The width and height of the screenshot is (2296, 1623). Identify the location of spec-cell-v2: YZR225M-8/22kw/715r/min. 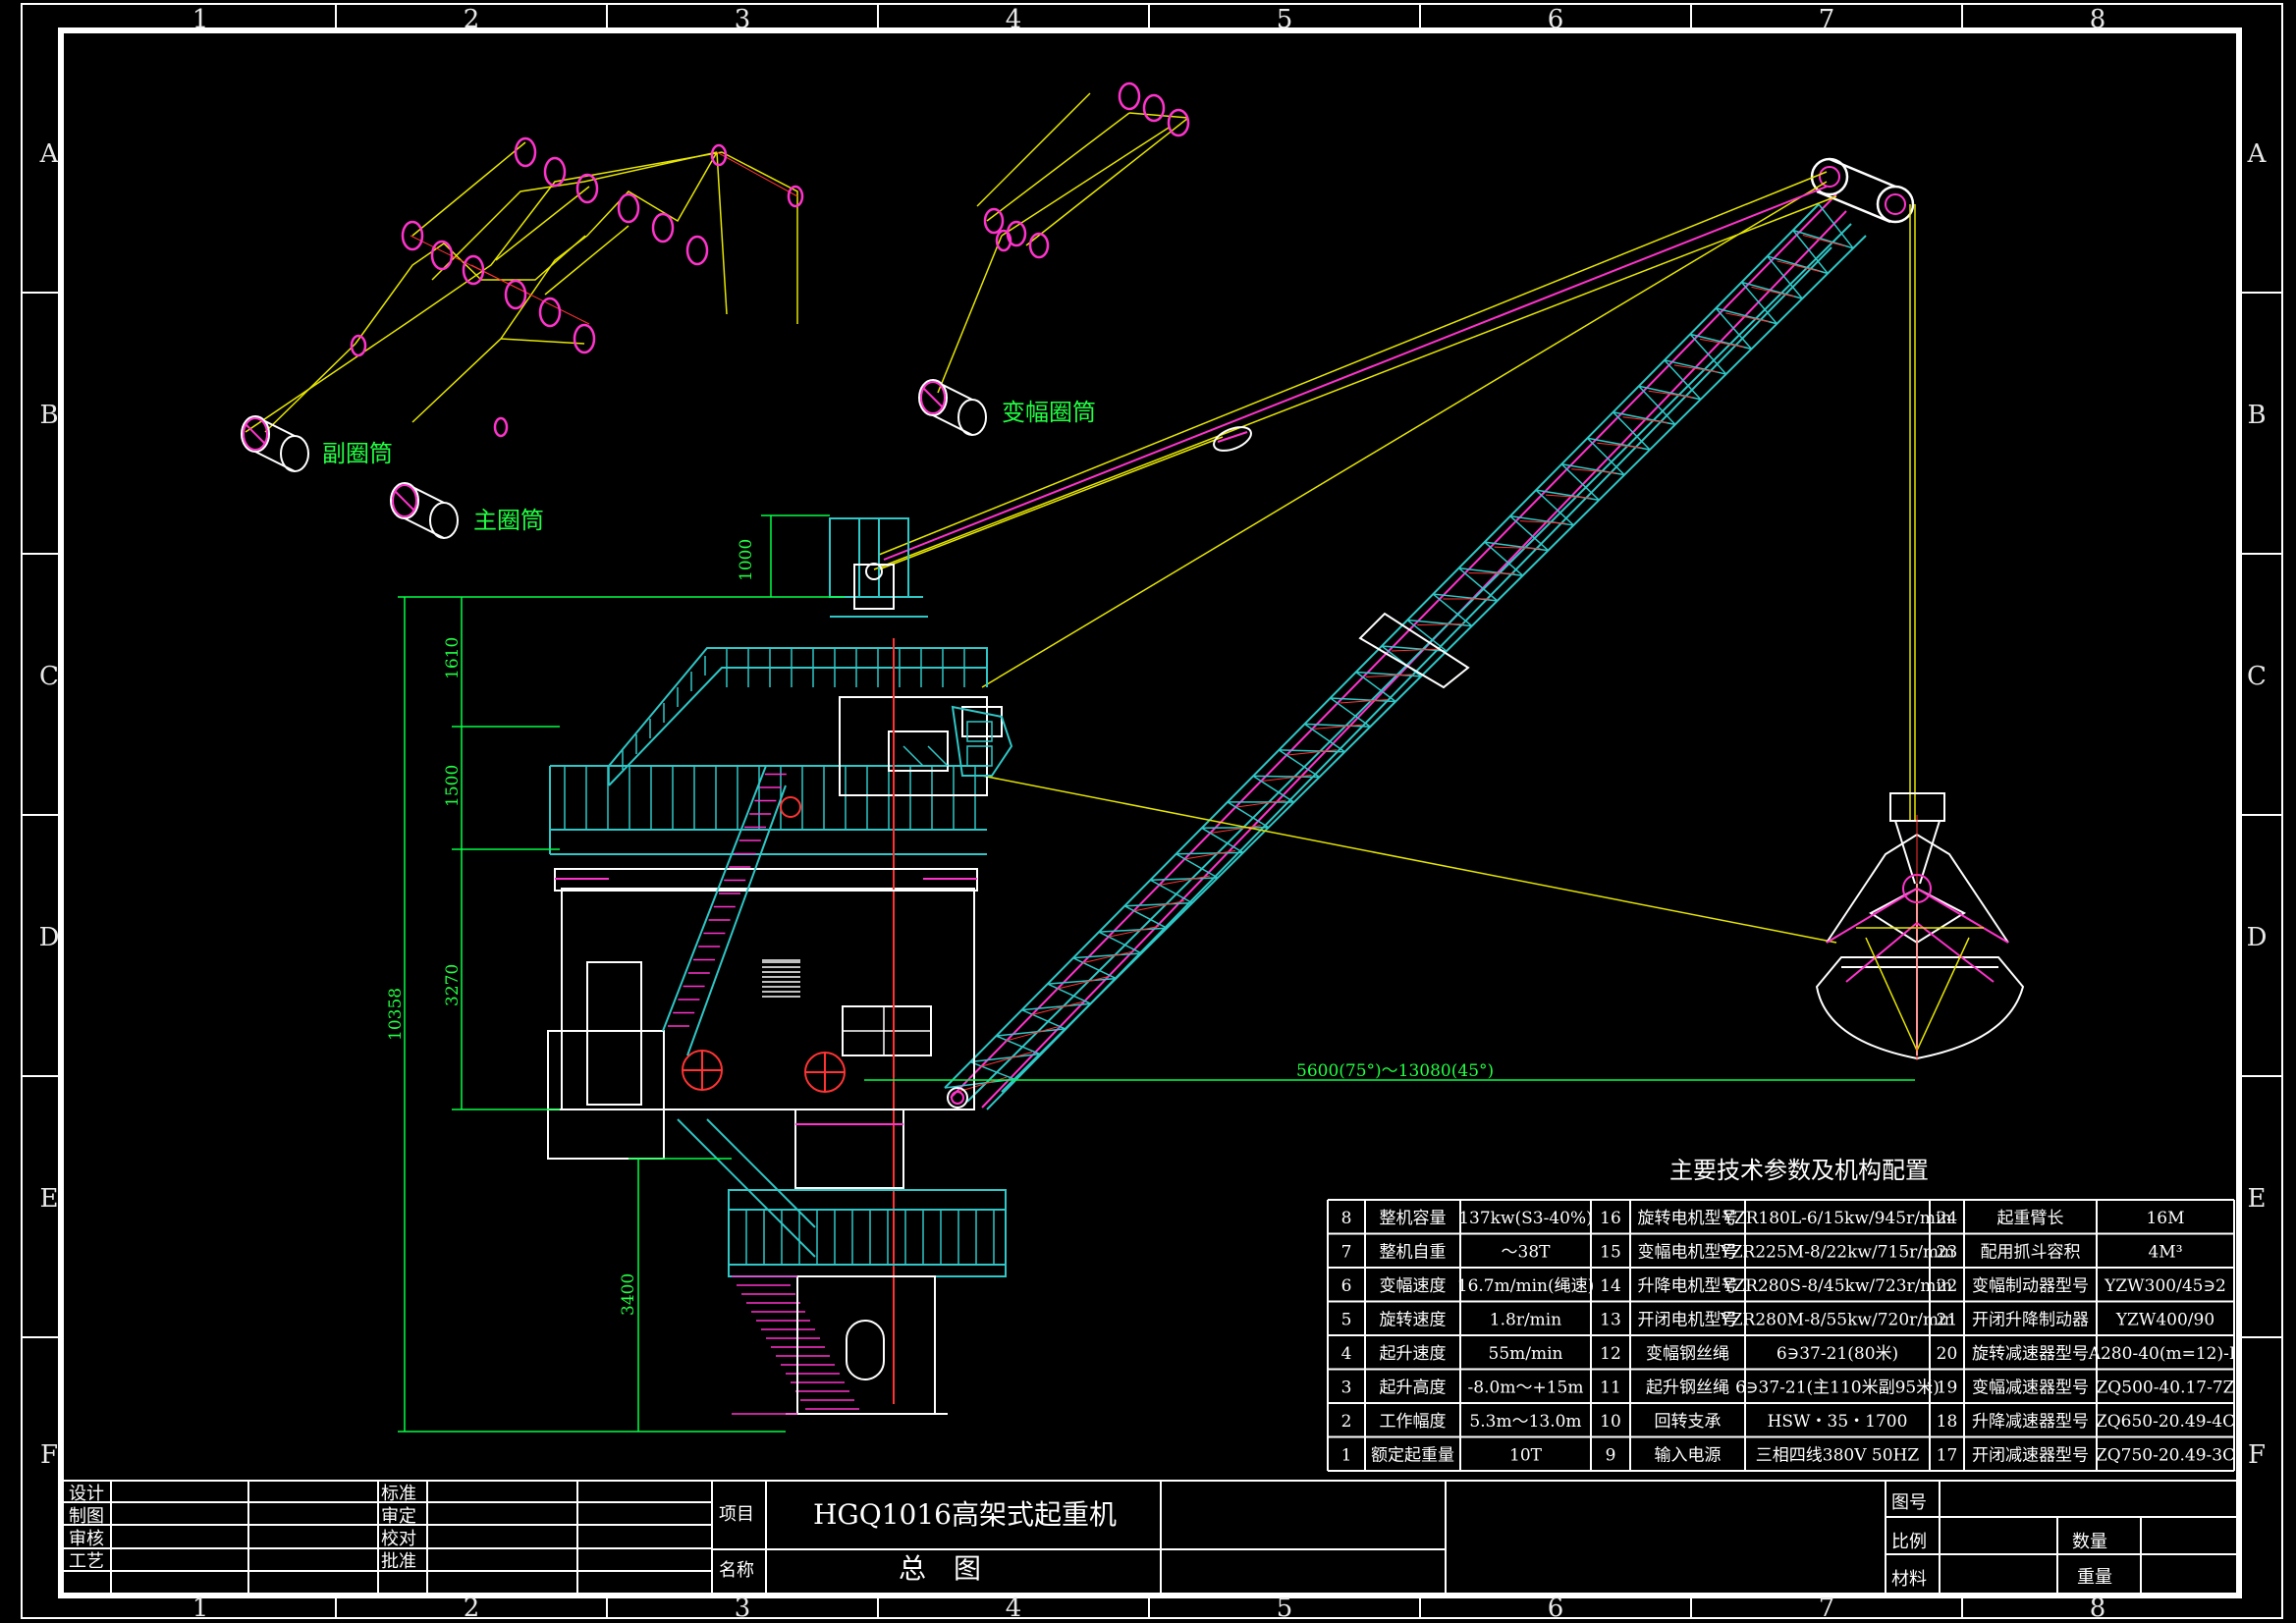
(1837, 1253).